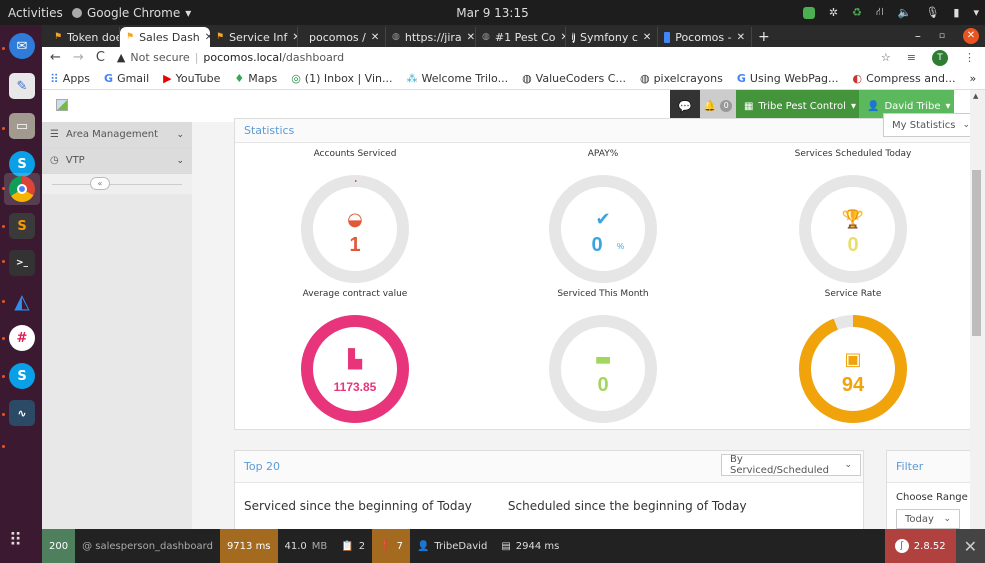 This screenshot has width=985, height=563. I want to click on close-toolbar-button: ✕, so click(970, 546).